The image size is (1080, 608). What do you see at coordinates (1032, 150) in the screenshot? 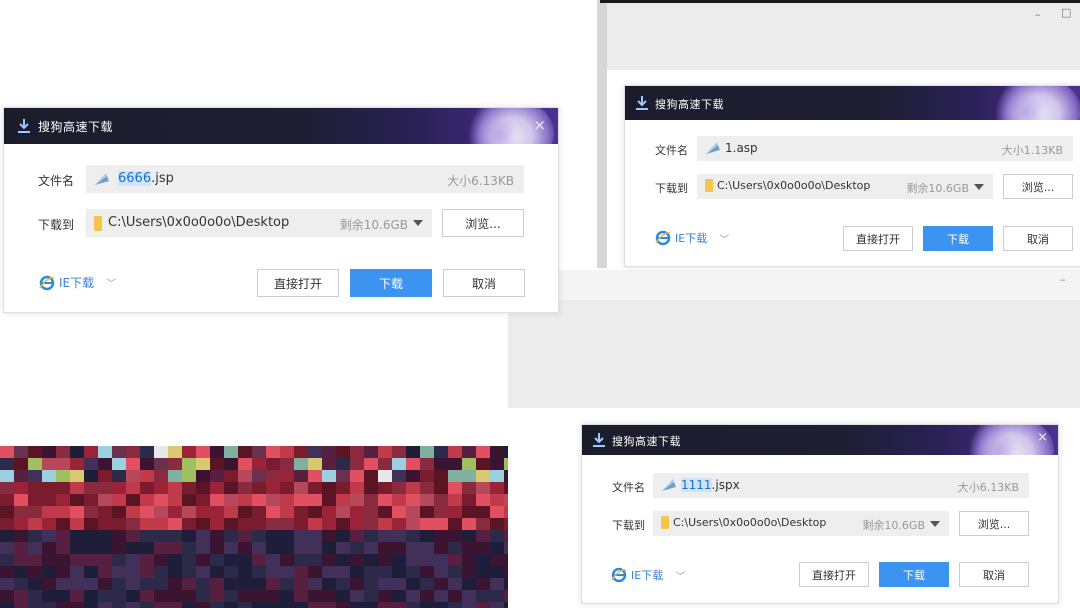
I see `file-size: 大小1.13KB` at bounding box center [1032, 150].